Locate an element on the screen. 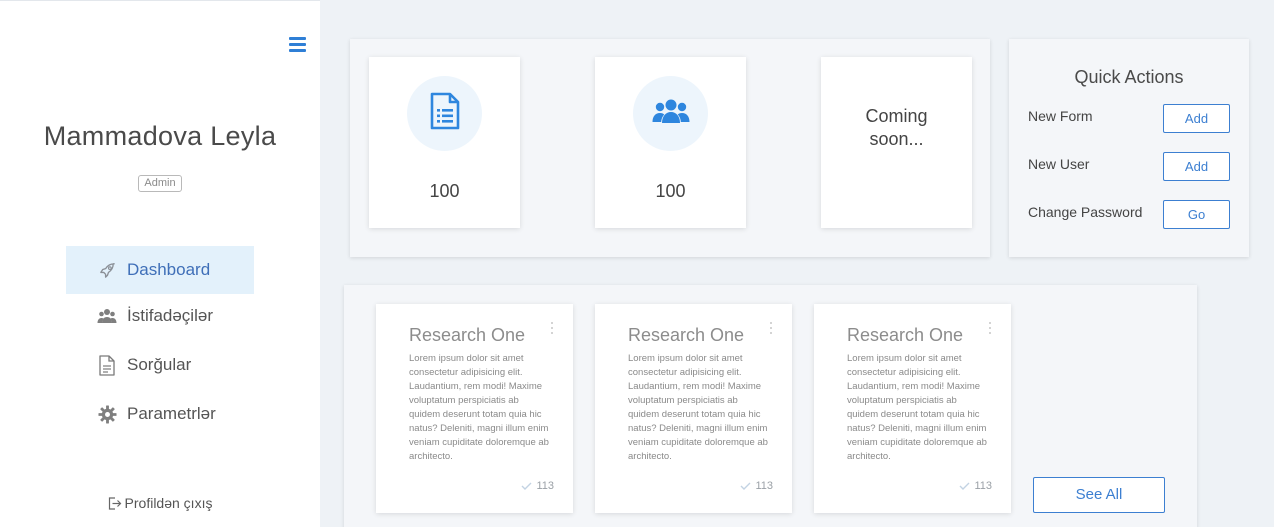 This screenshot has height=527, width=1274. change-password-label: Change Password is located at coordinates (1085, 212).